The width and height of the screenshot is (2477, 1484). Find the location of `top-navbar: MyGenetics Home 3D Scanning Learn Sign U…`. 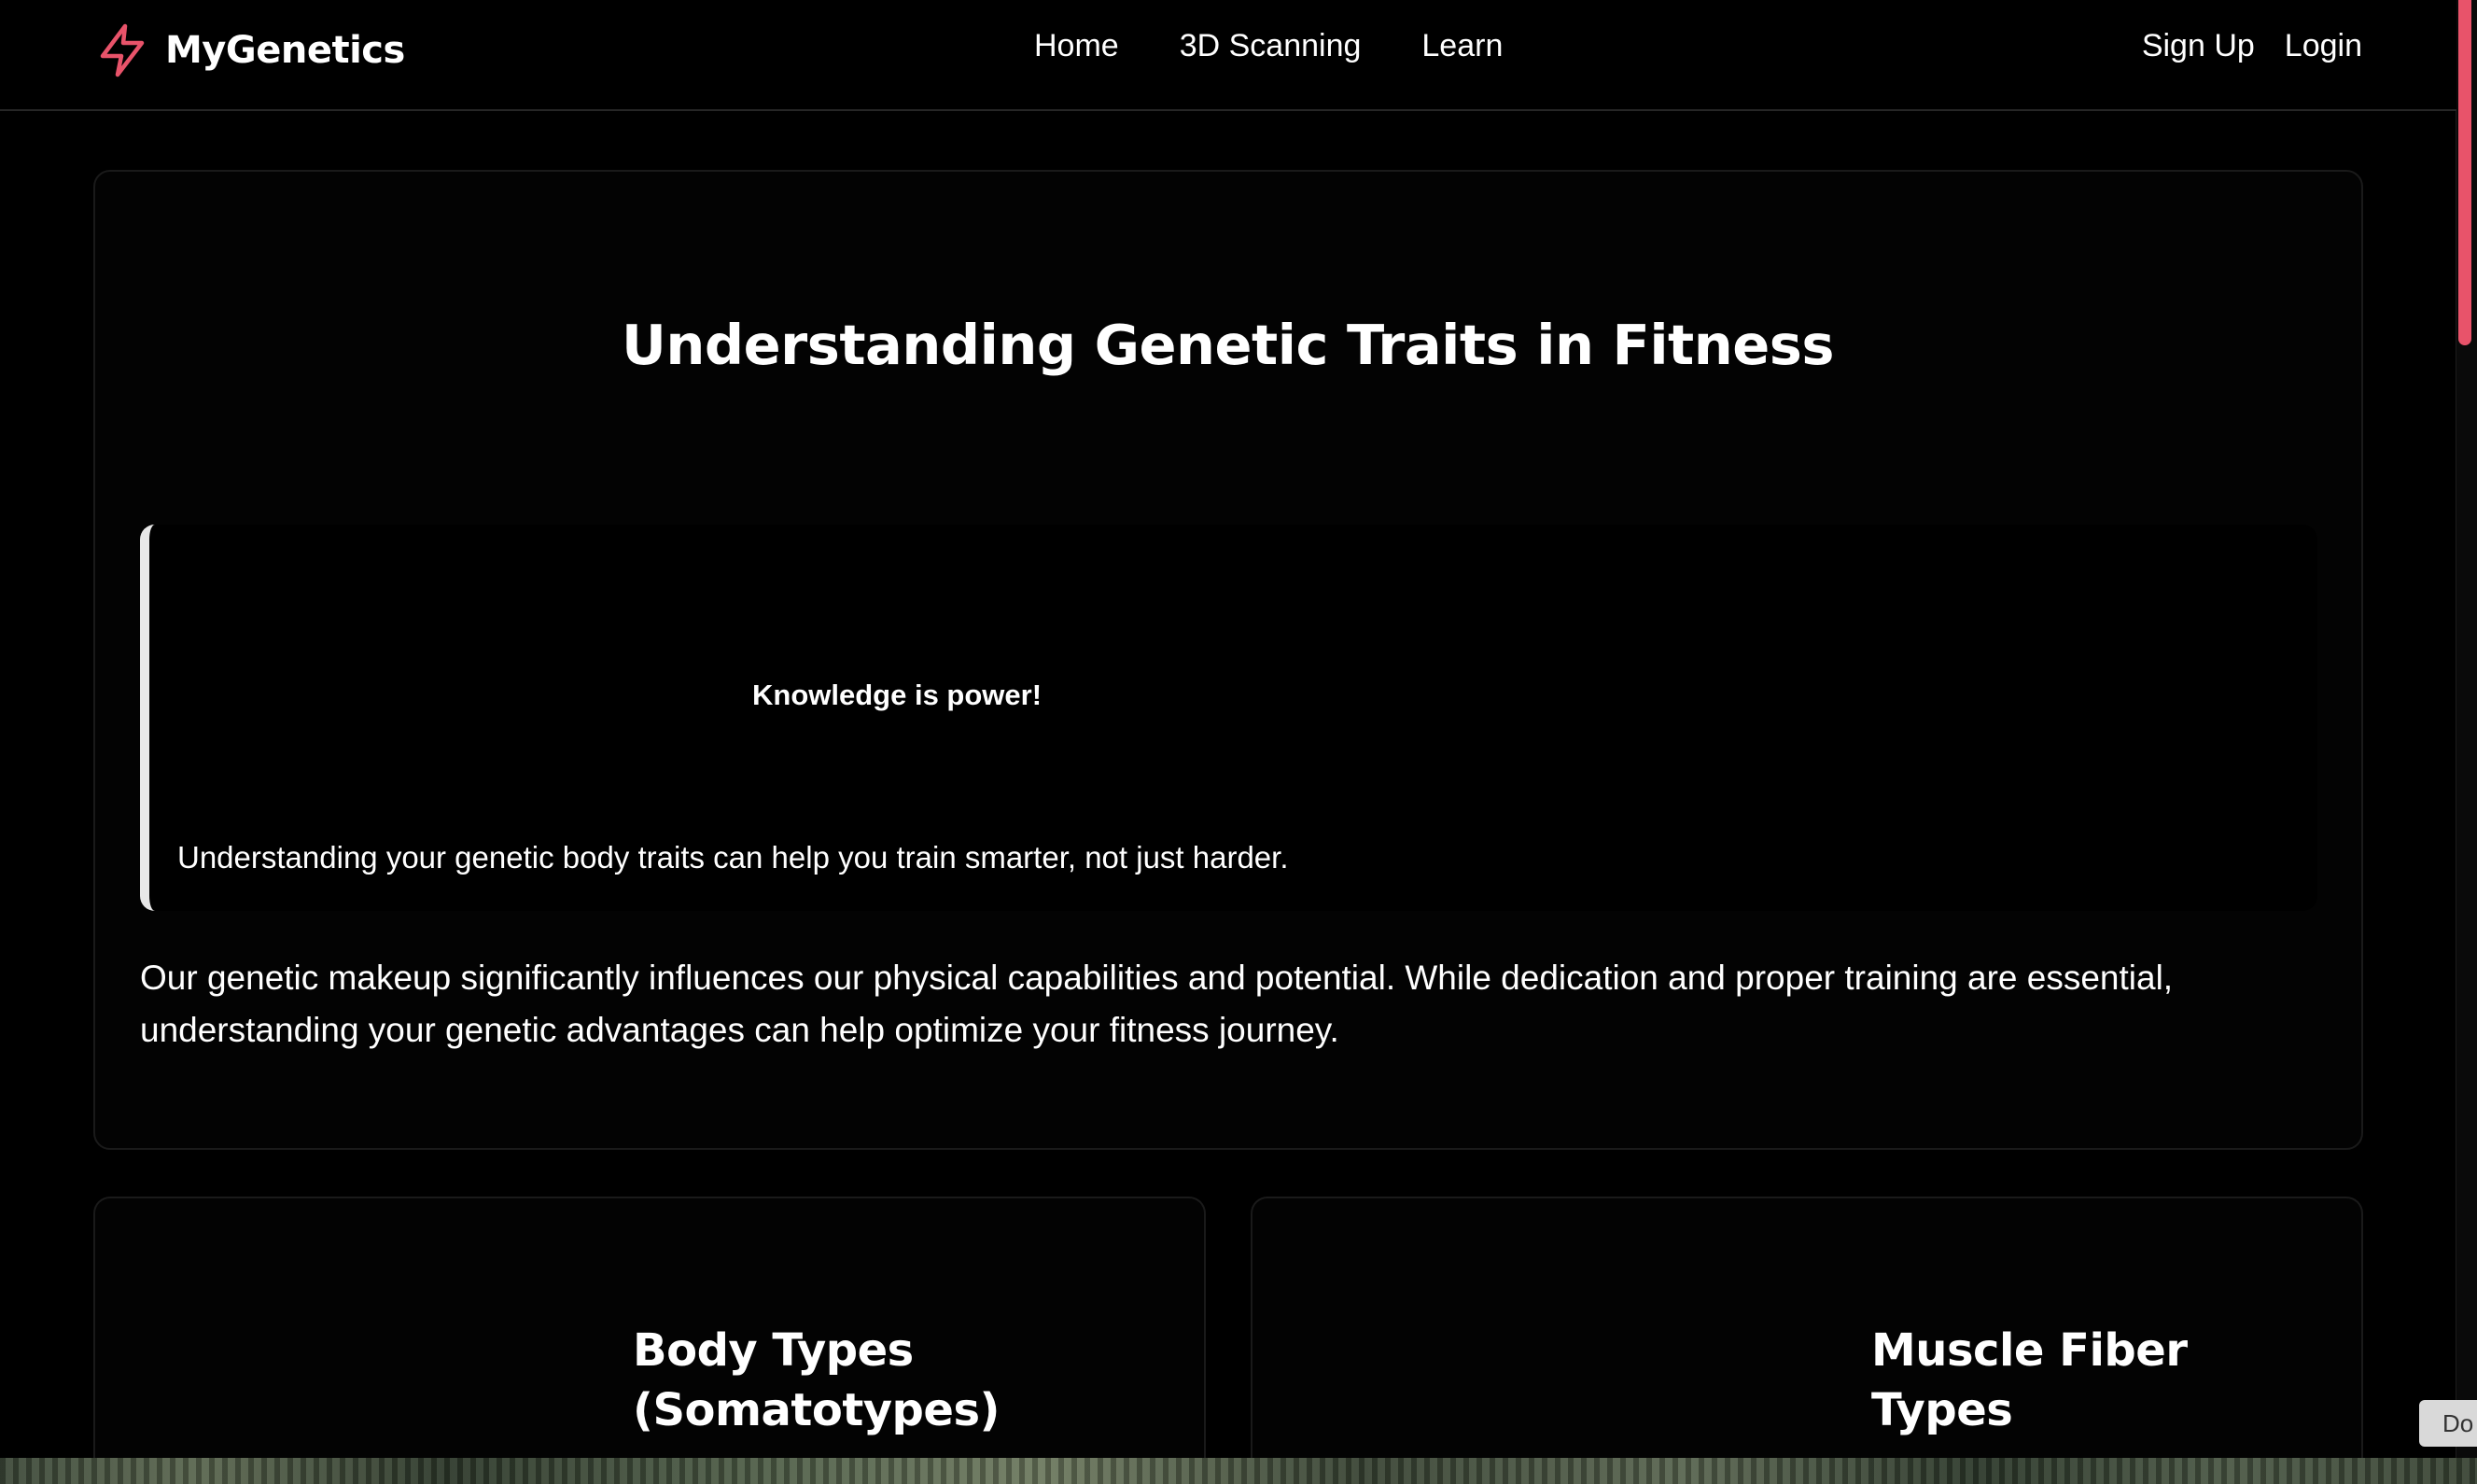

top-navbar: MyGenetics Home 3D Scanning Learn Sign U… is located at coordinates (1228, 55).